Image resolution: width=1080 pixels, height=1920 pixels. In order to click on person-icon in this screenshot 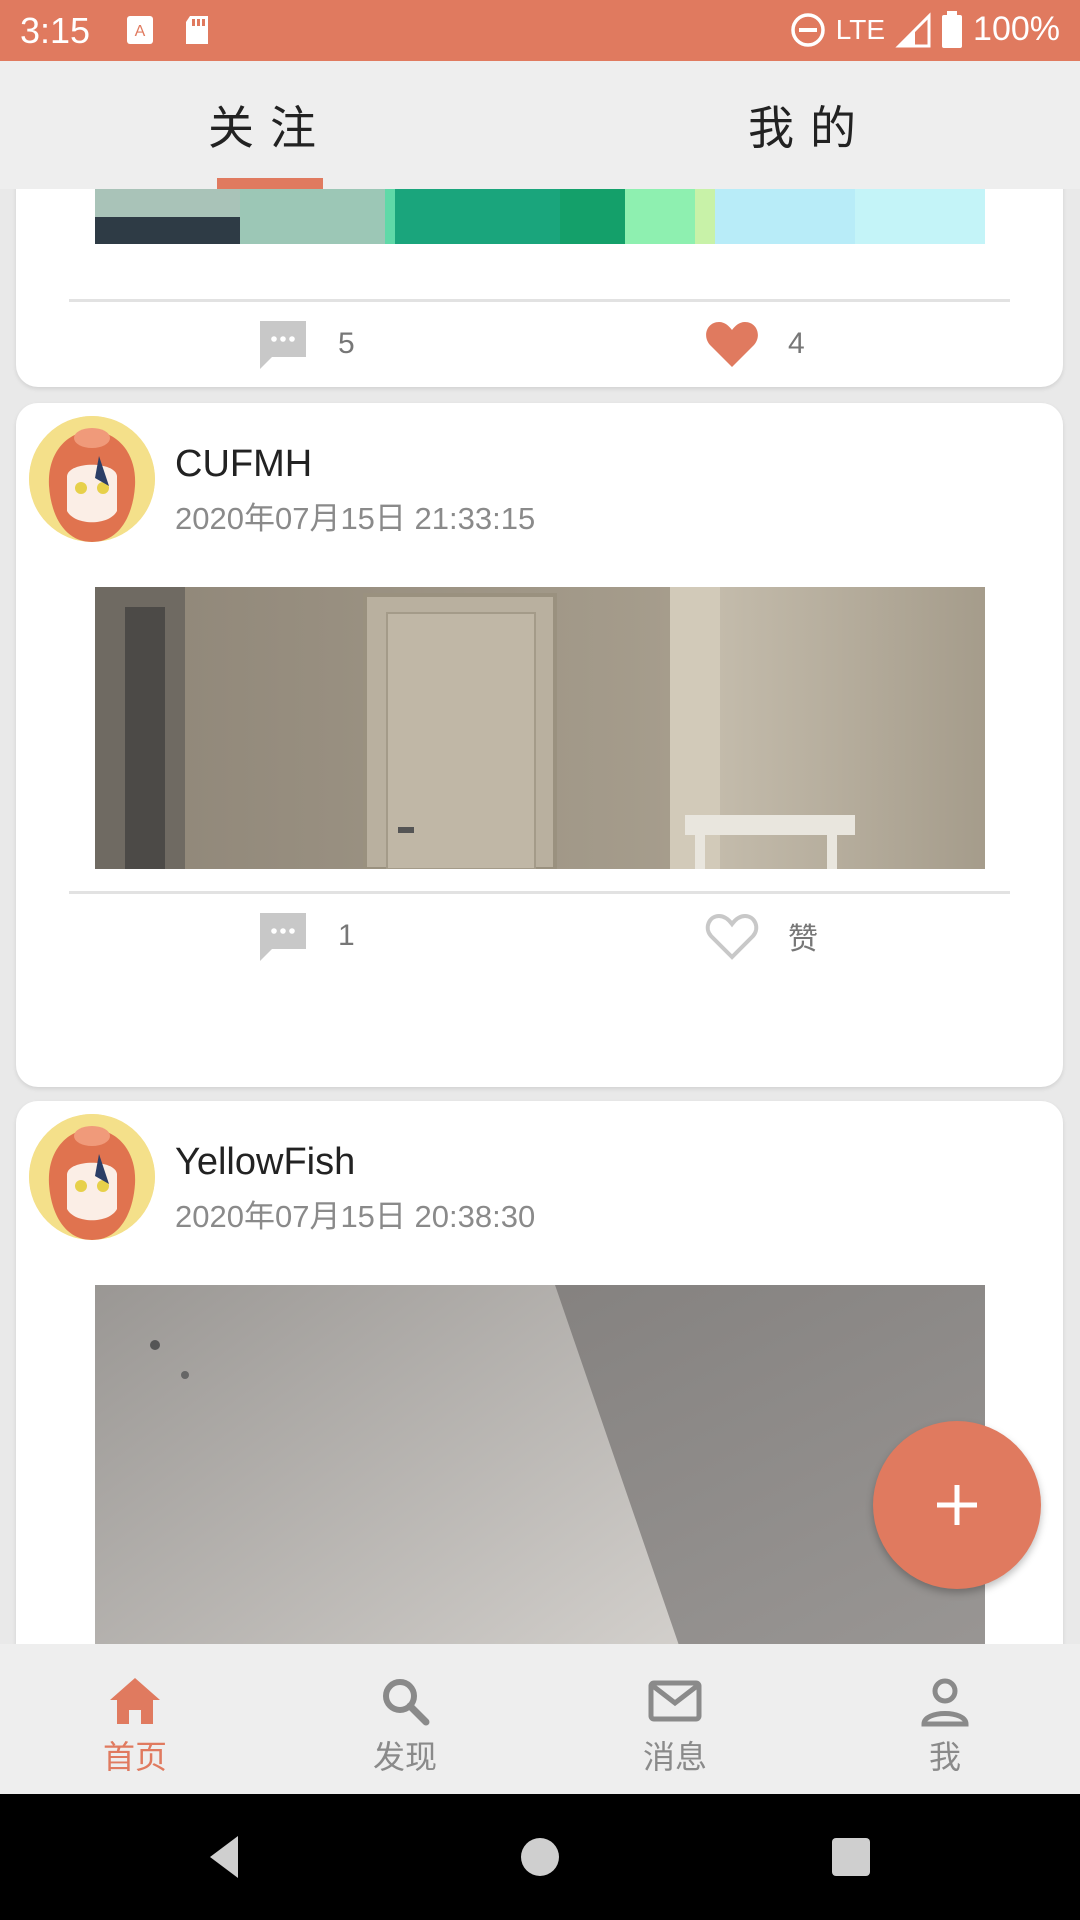, I will do `click(945, 1702)`.